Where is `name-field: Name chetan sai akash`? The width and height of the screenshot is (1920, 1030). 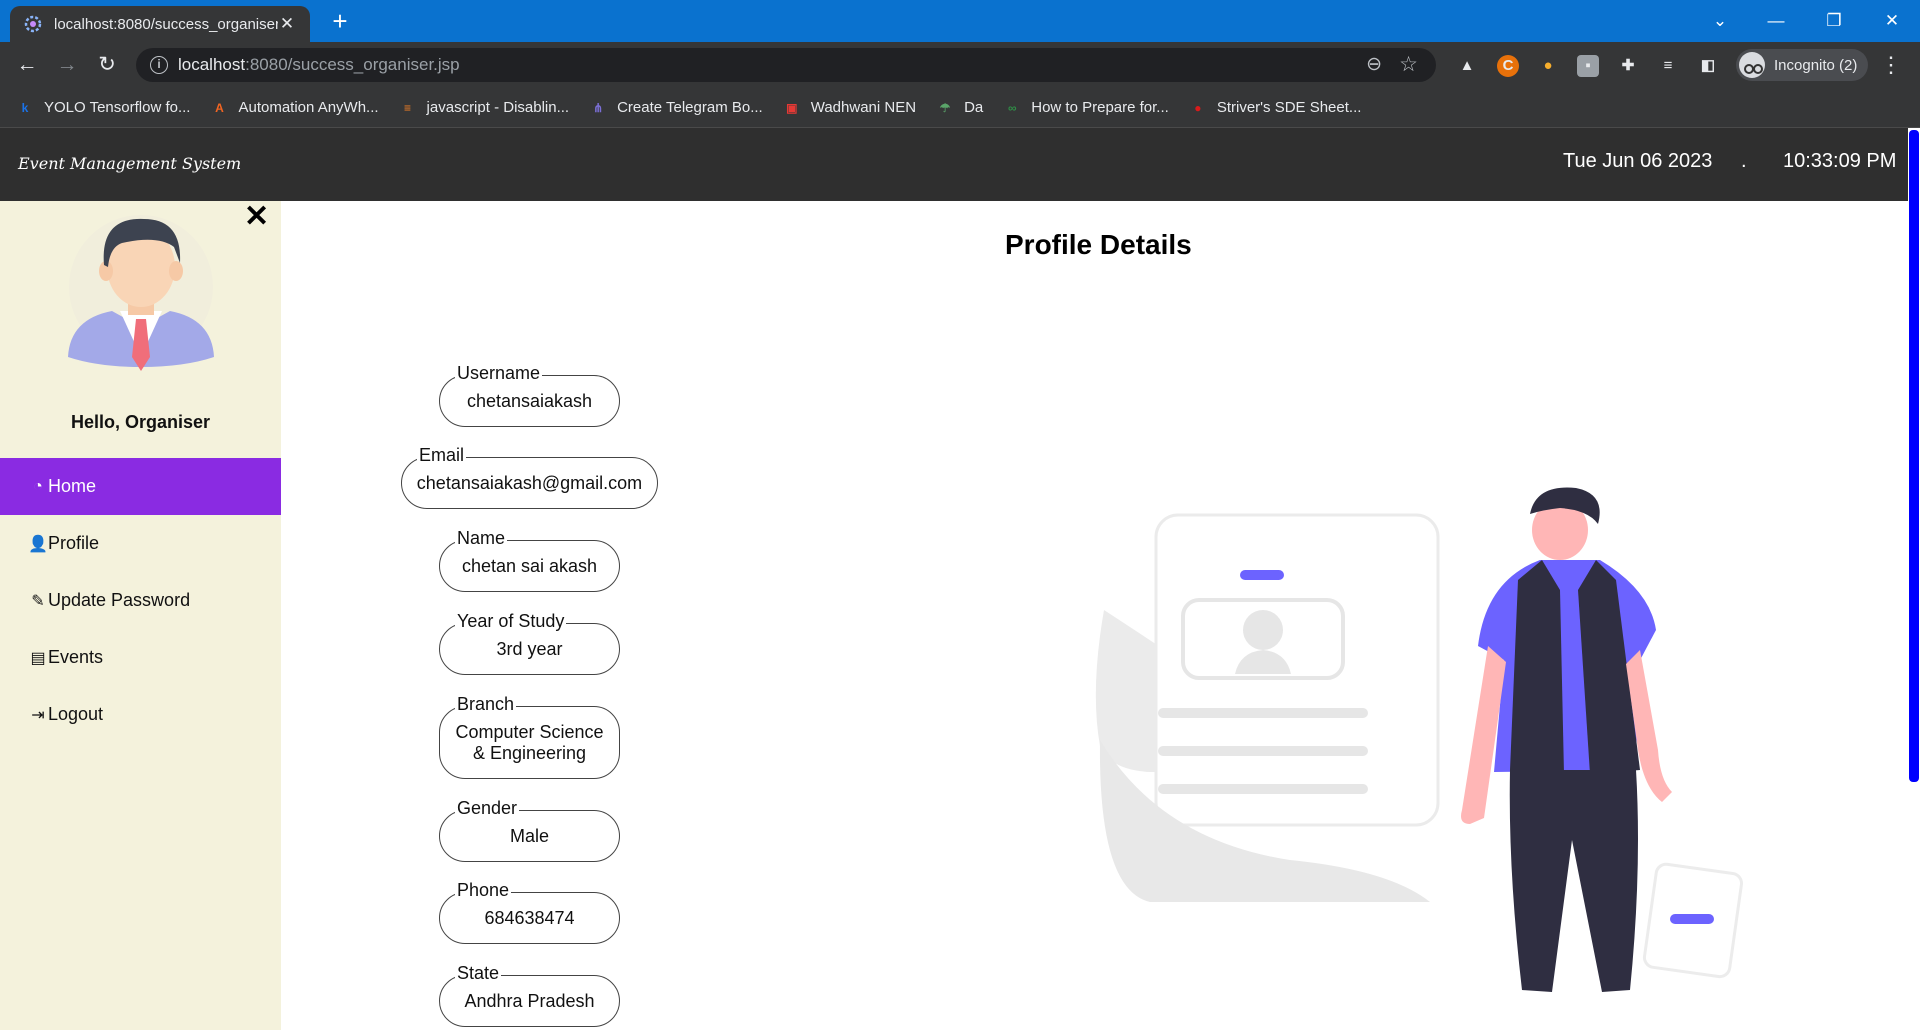
name-field: Name chetan sai akash is located at coordinates (529, 560).